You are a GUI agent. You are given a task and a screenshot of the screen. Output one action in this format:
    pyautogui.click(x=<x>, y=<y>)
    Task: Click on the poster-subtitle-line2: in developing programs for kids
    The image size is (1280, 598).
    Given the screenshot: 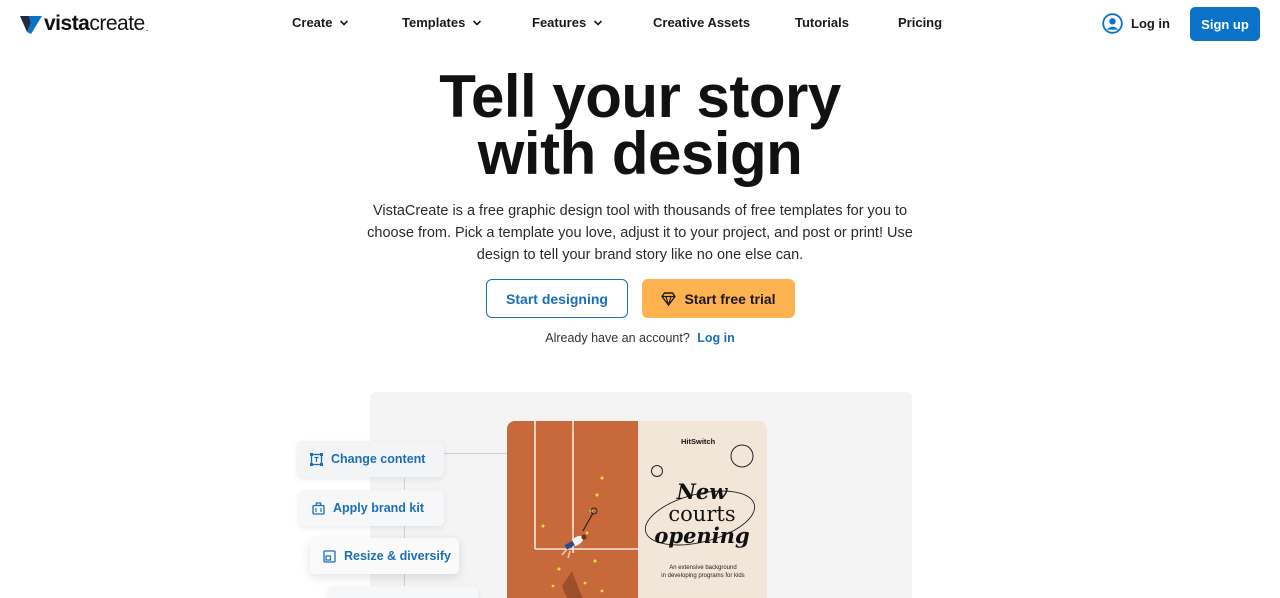 What is the action you would take?
    pyautogui.click(x=703, y=576)
    